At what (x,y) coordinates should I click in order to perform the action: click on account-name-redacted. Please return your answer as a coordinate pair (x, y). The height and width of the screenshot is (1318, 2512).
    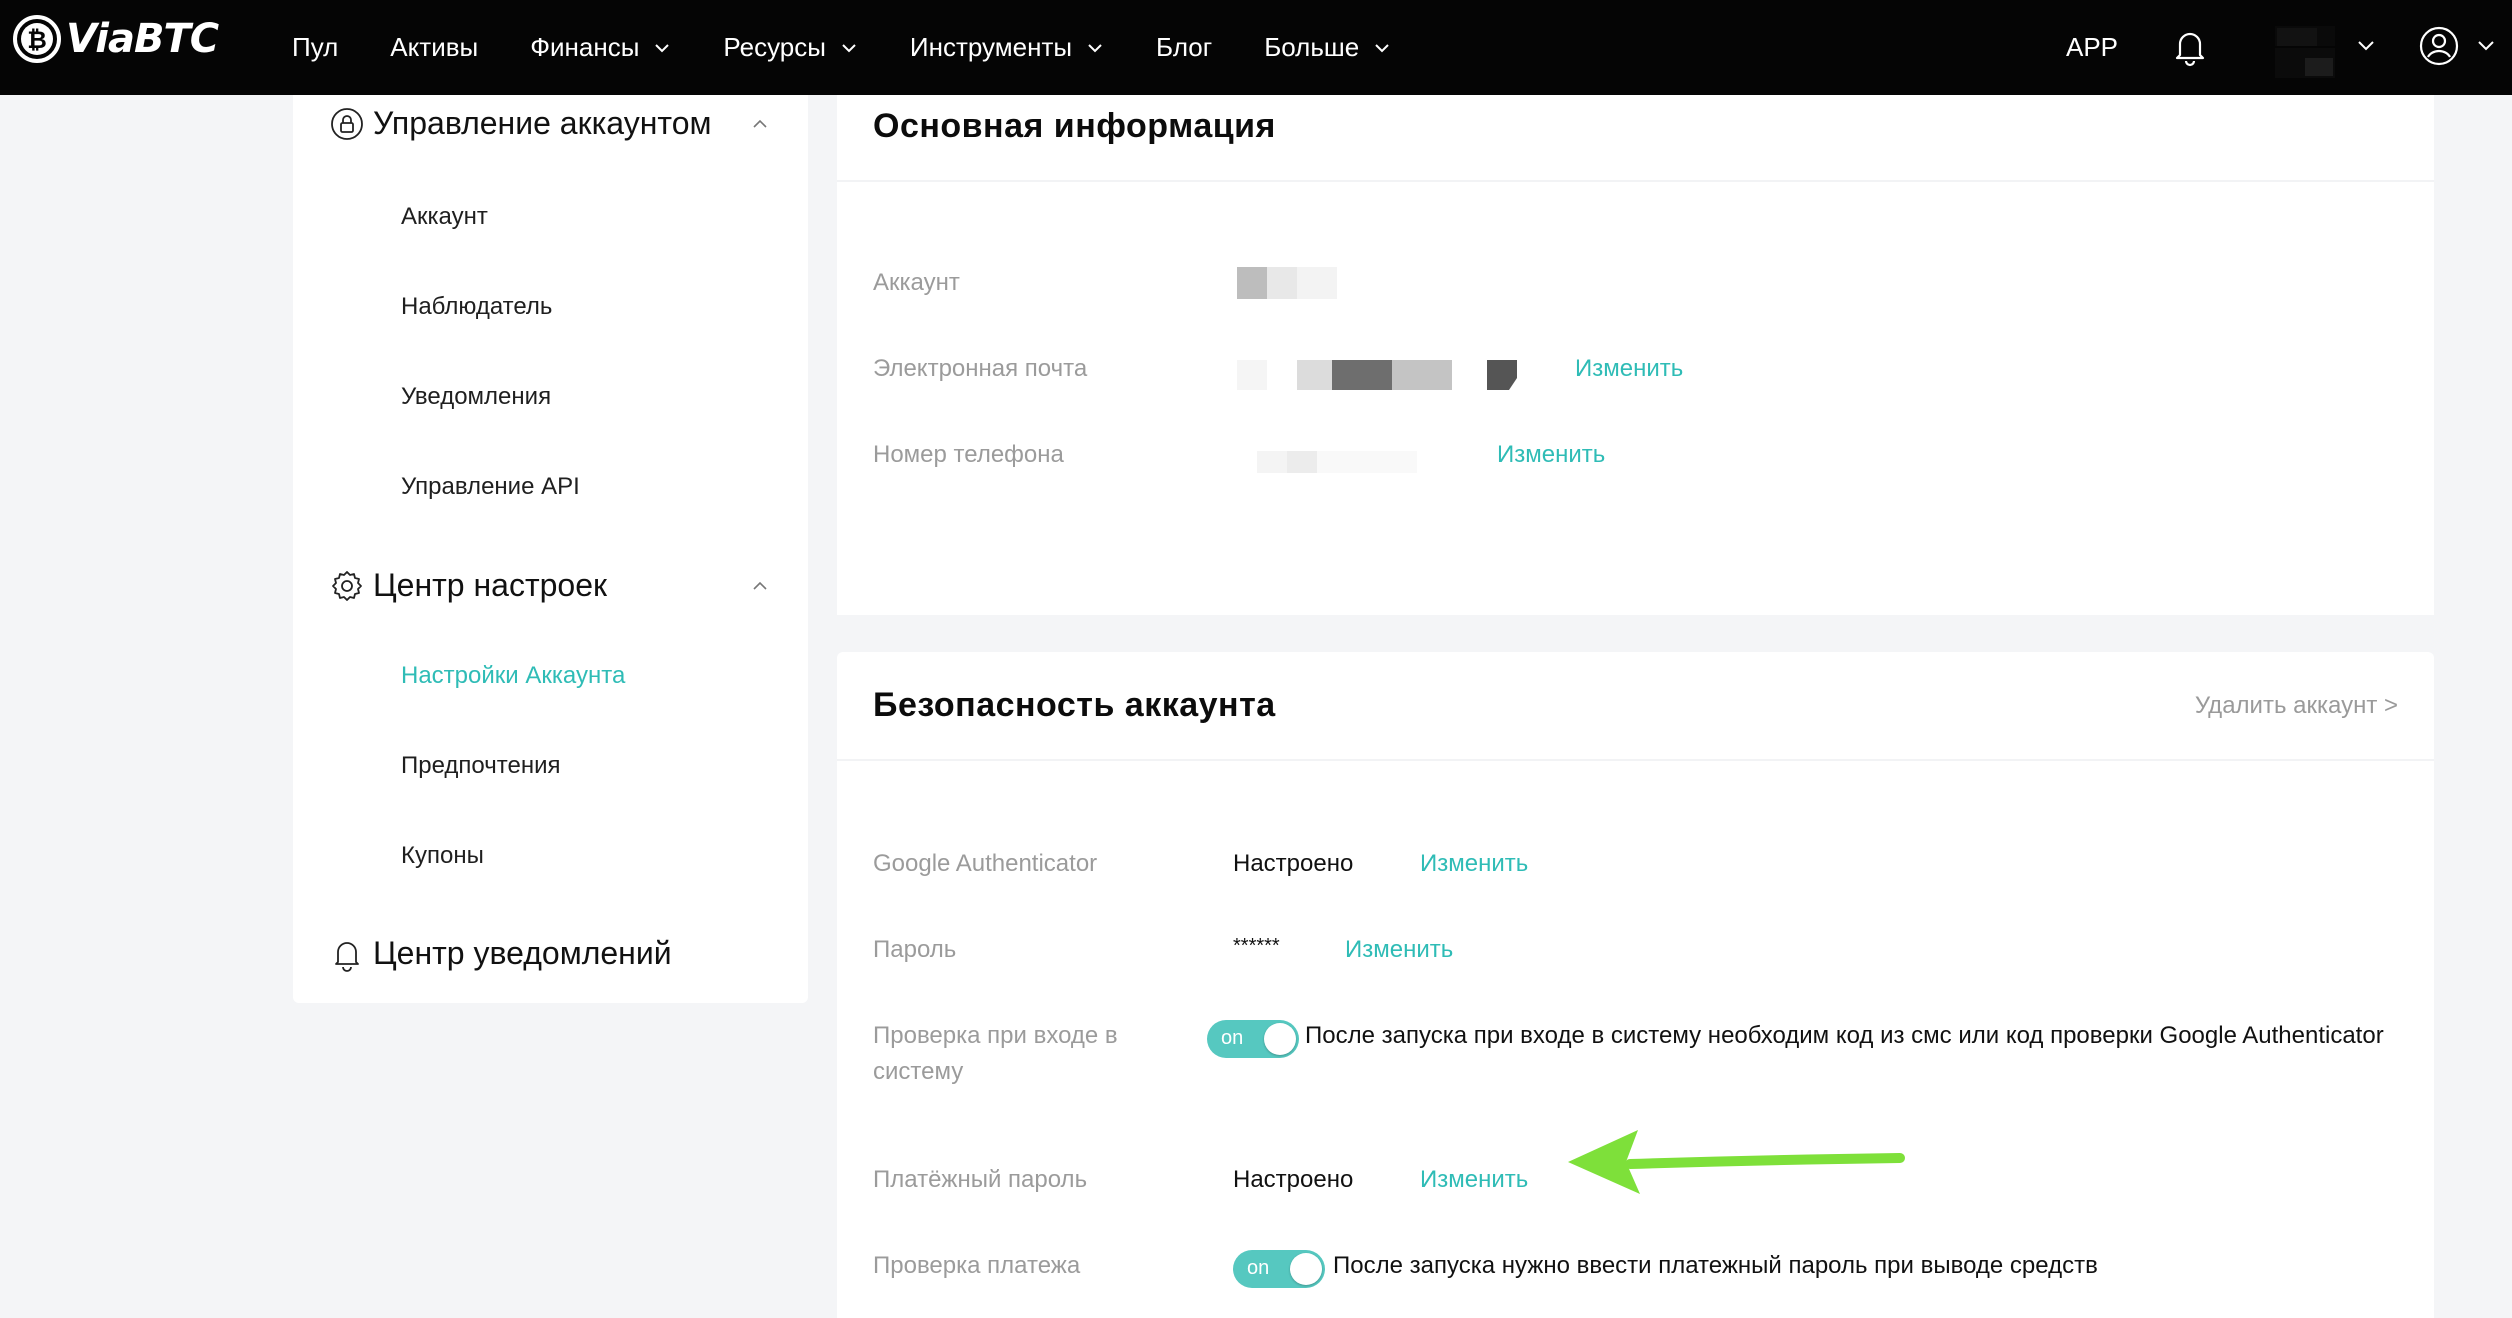
    Looking at the image, I should click on (2305, 52).